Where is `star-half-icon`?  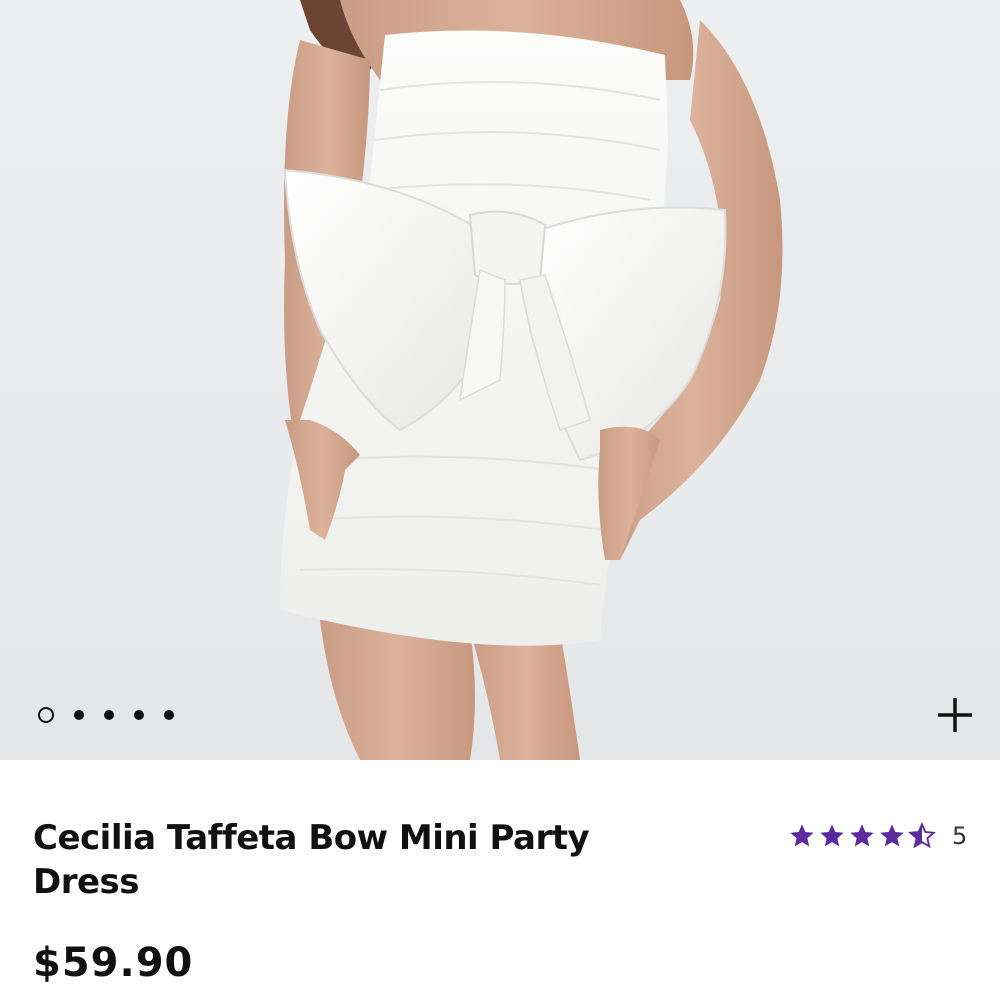 star-half-icon is located at coordinates (922, 835).